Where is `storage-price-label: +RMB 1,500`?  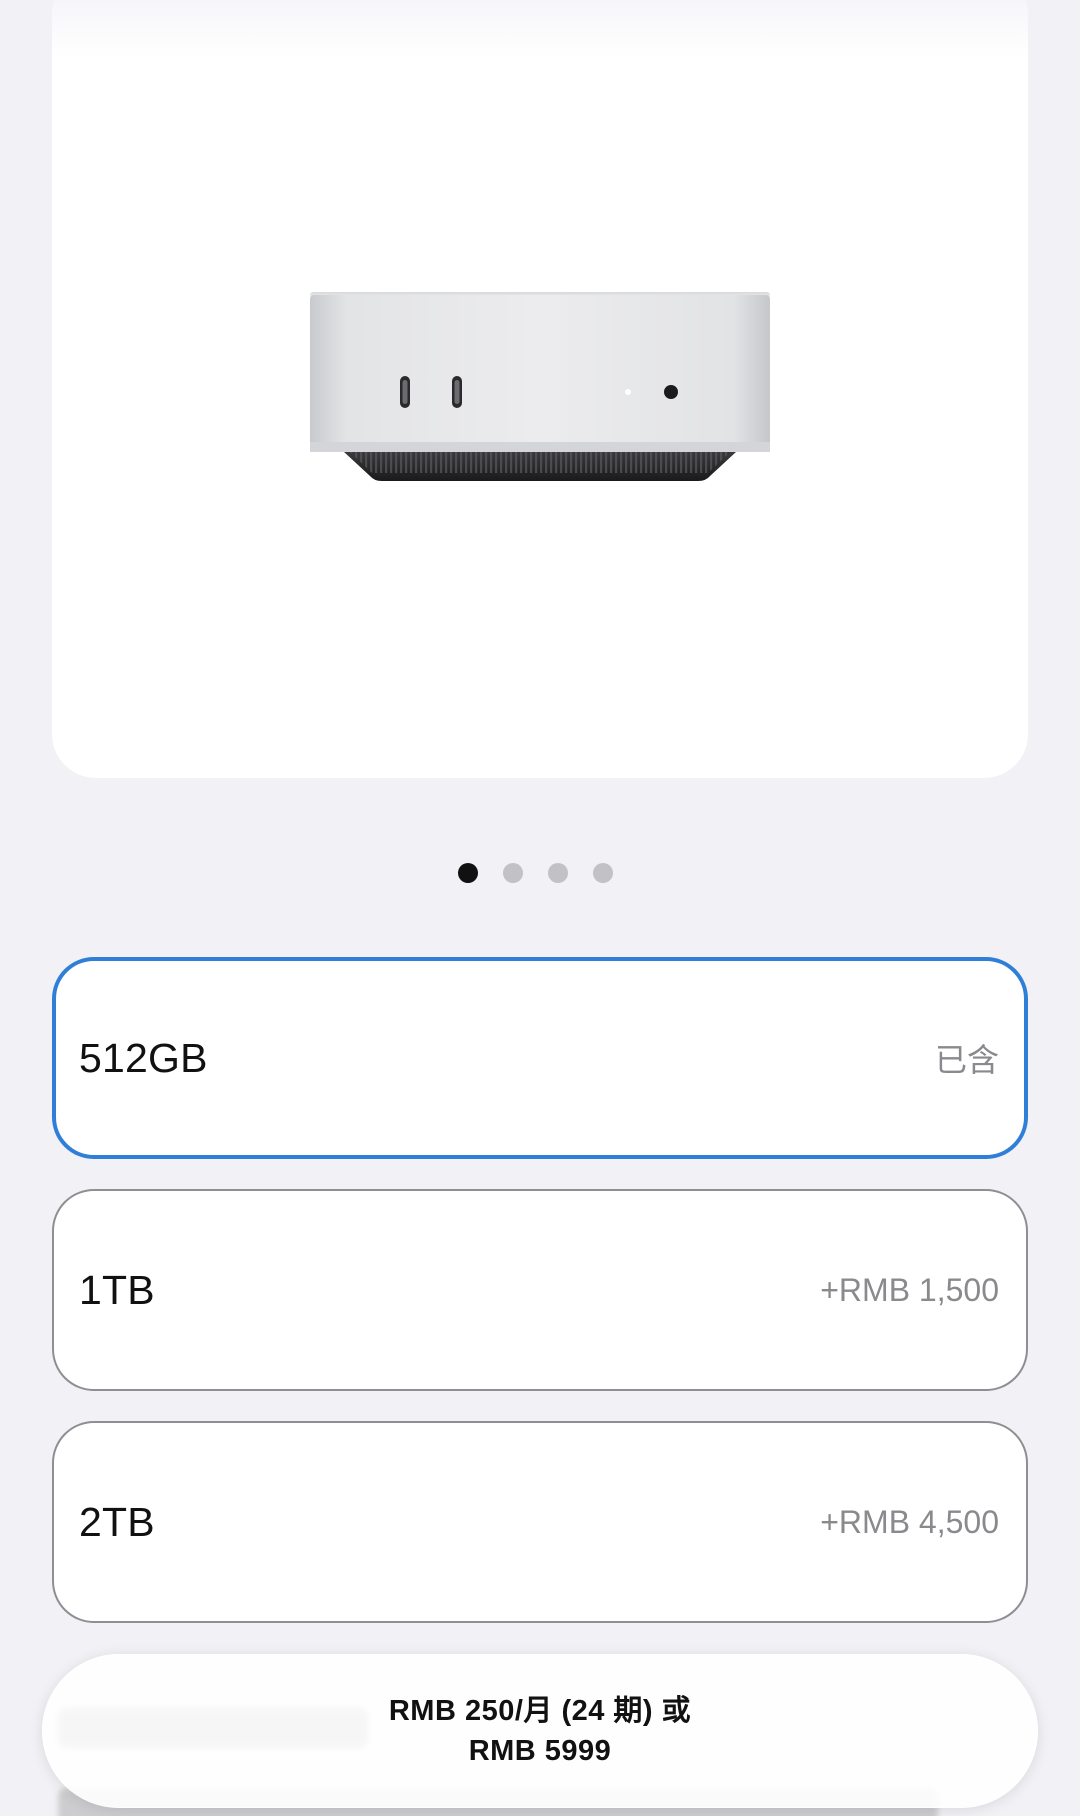
storage-price-label: +RMB 1,500 is located at coordinates (909, 1289).